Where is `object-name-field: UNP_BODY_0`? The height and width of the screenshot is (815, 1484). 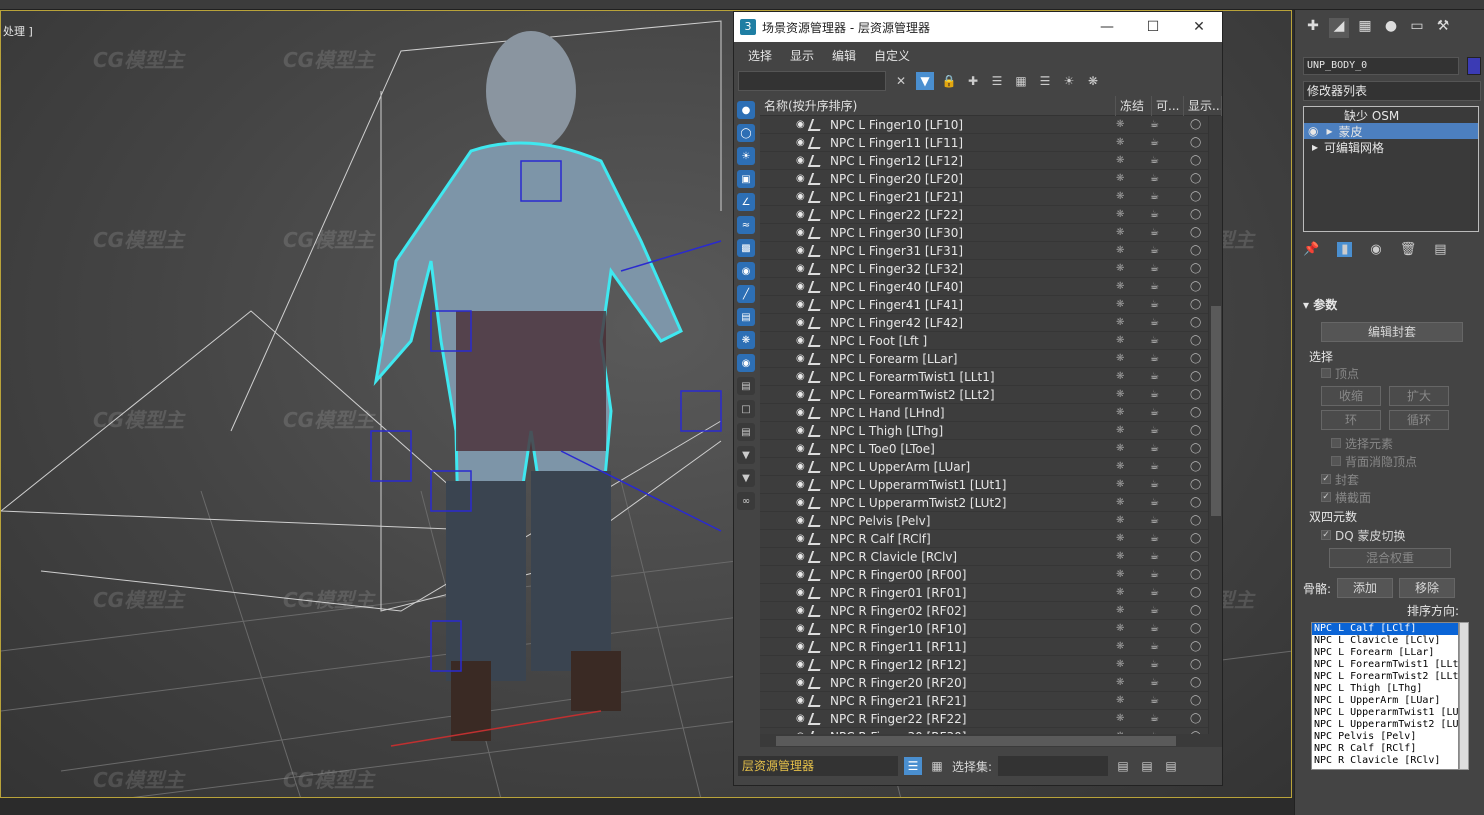
object-name-field: UNP_BODY_0 is located at coordinates (1381, 66).